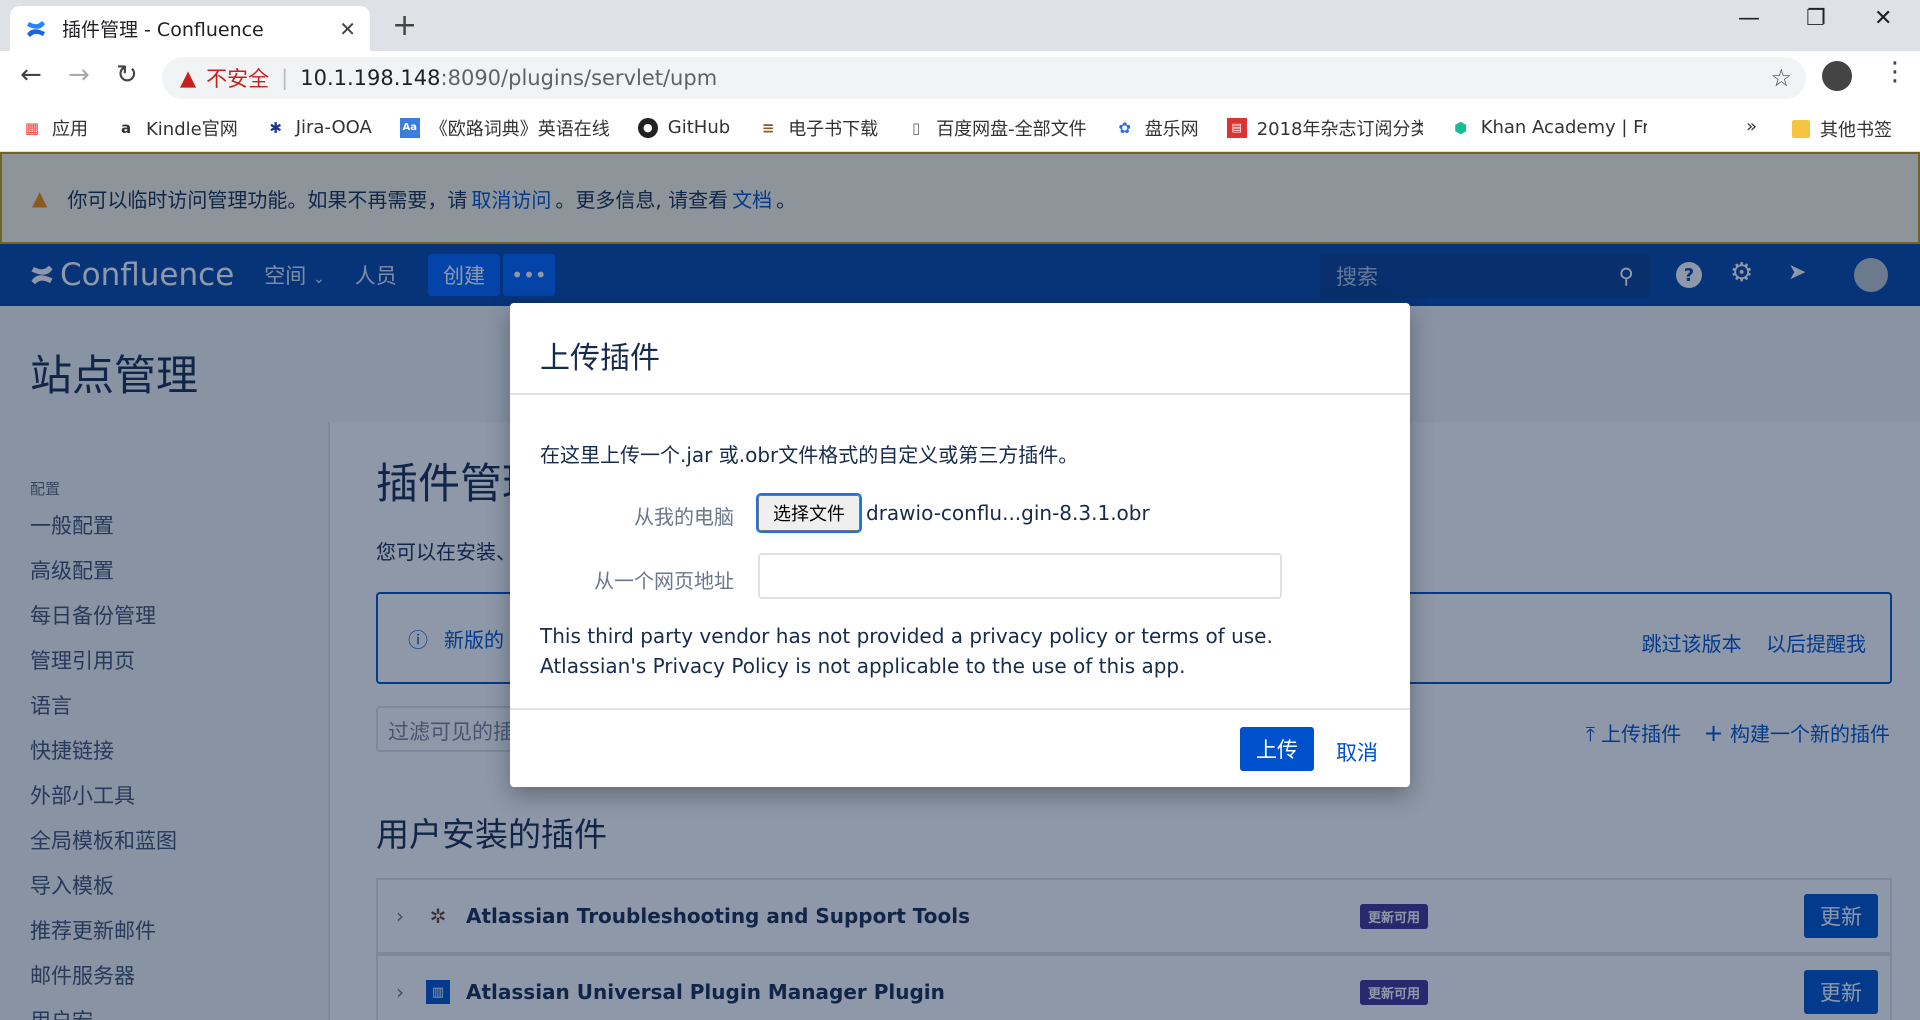  Describe the element at coordinates (79, 75) in the screenshot. I see `forward-icon: →` at that location.